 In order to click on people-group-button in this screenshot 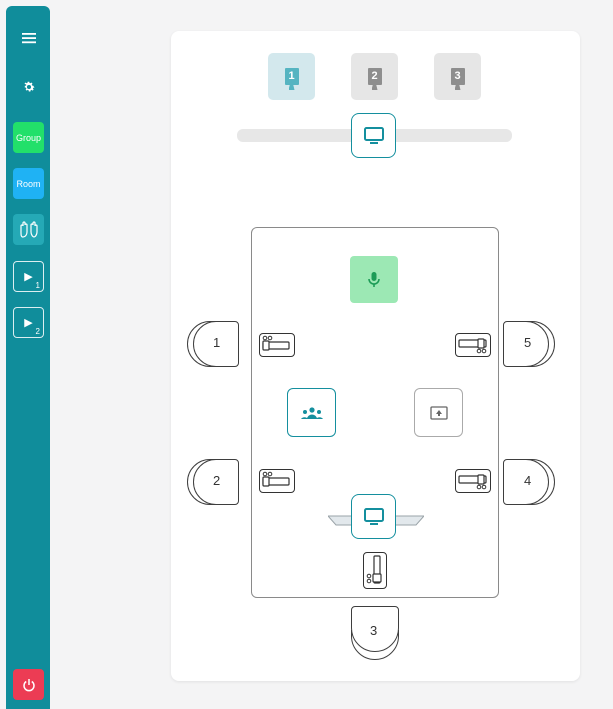, I will do `click(311, 412)`.